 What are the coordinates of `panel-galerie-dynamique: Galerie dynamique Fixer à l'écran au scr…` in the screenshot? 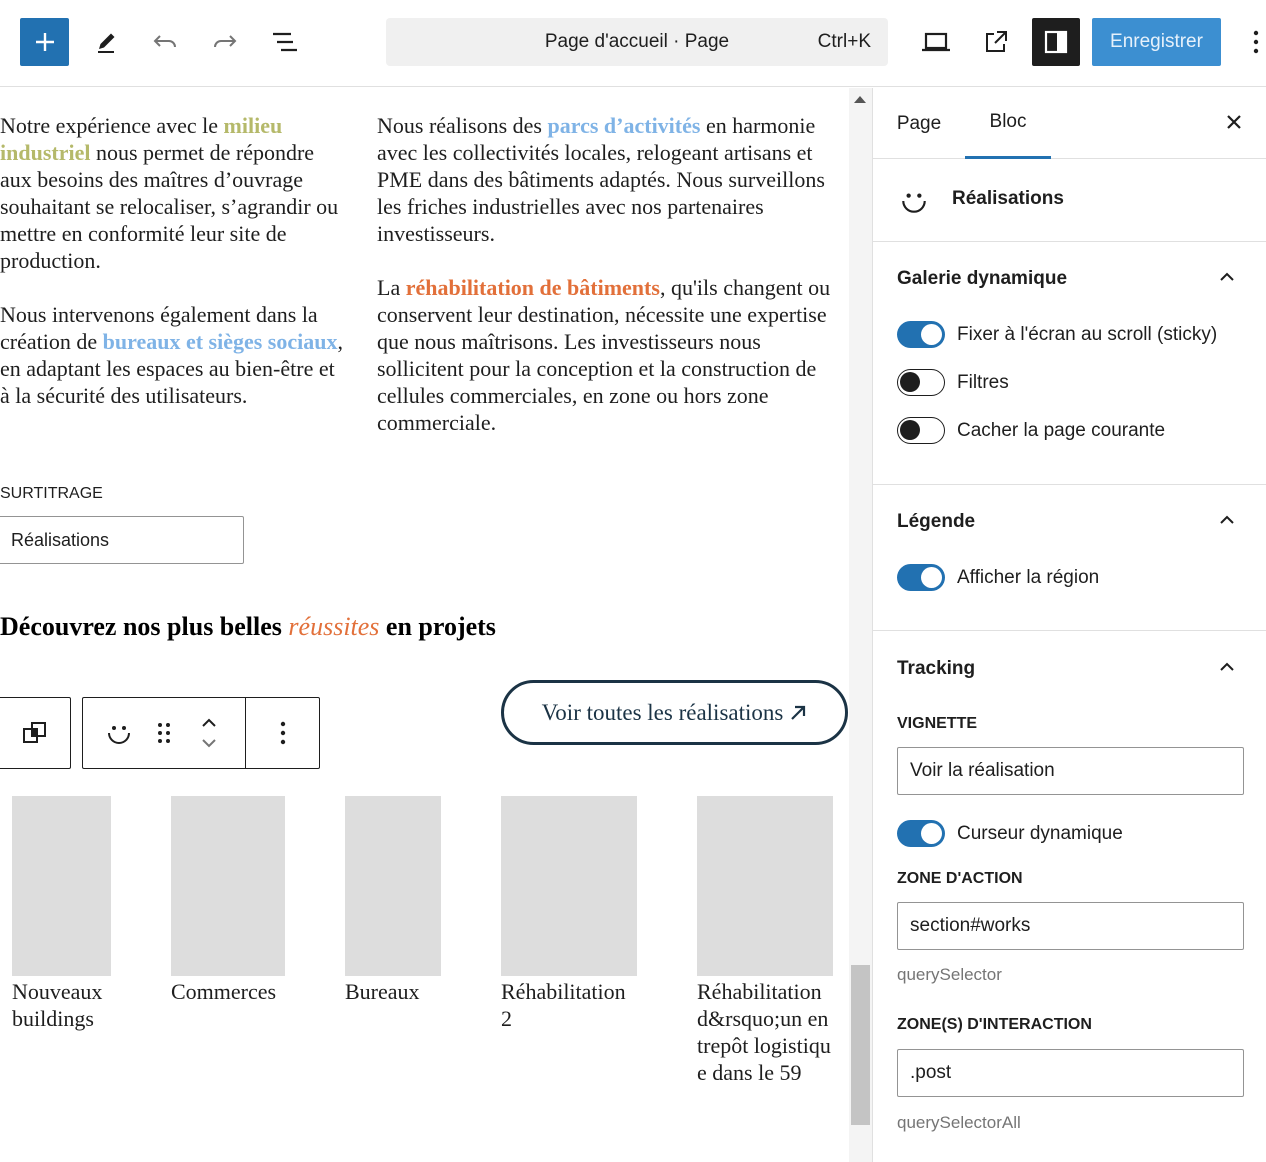 It's located at (1069, 363).